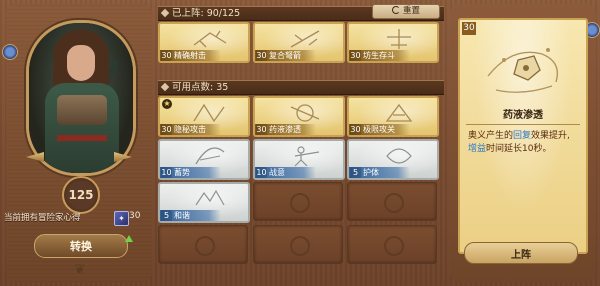  I want to click on skill-slot-5: 10 战意, so click(299, 159).